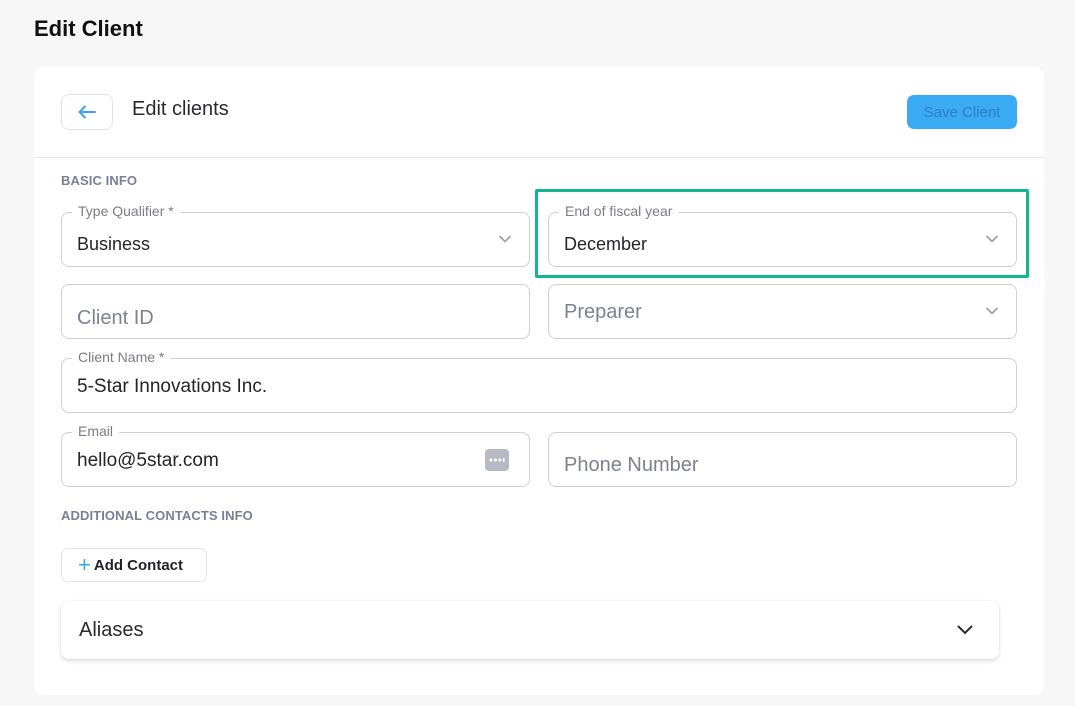  Describe the element at coordinates (497, 460) in the screenshot. I see `password-manager-icon` at that location.